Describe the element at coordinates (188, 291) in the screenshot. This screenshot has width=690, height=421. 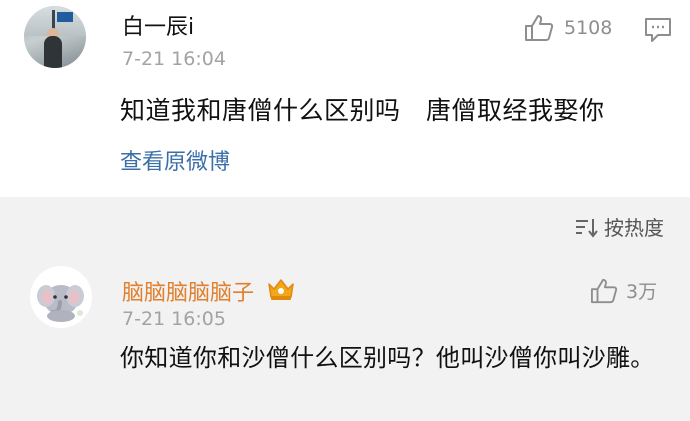
I see `commenter-username: 脑脑脑脑脑子` at that location.